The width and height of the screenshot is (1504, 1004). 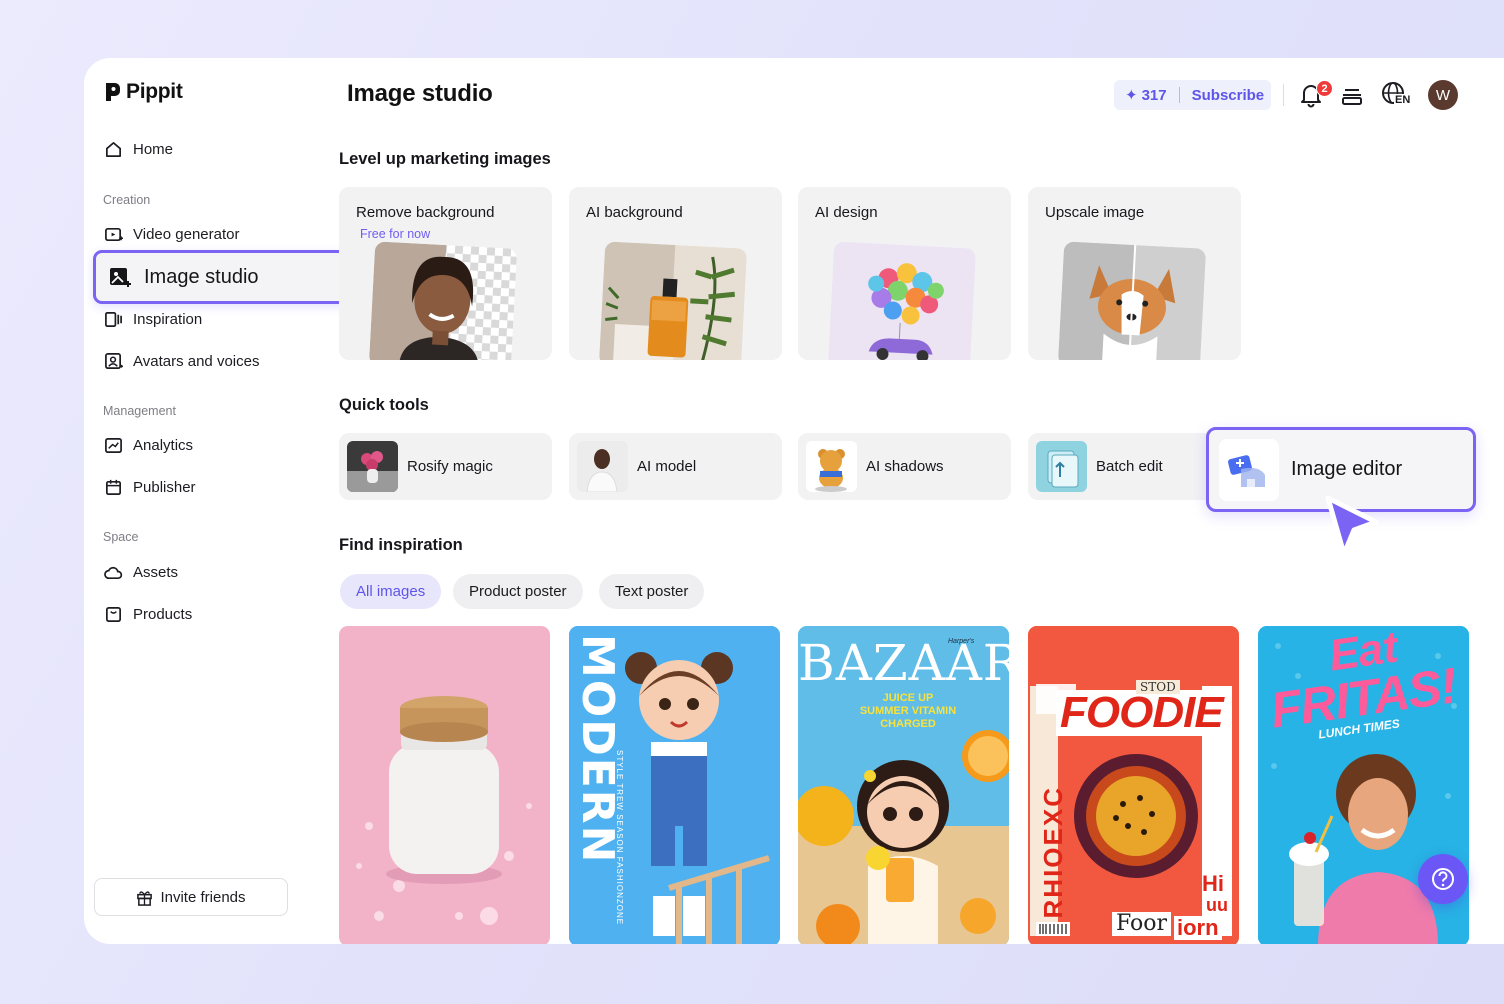 I want to click on sidebar-item-label: Image studio, so click(x=201, y=276).